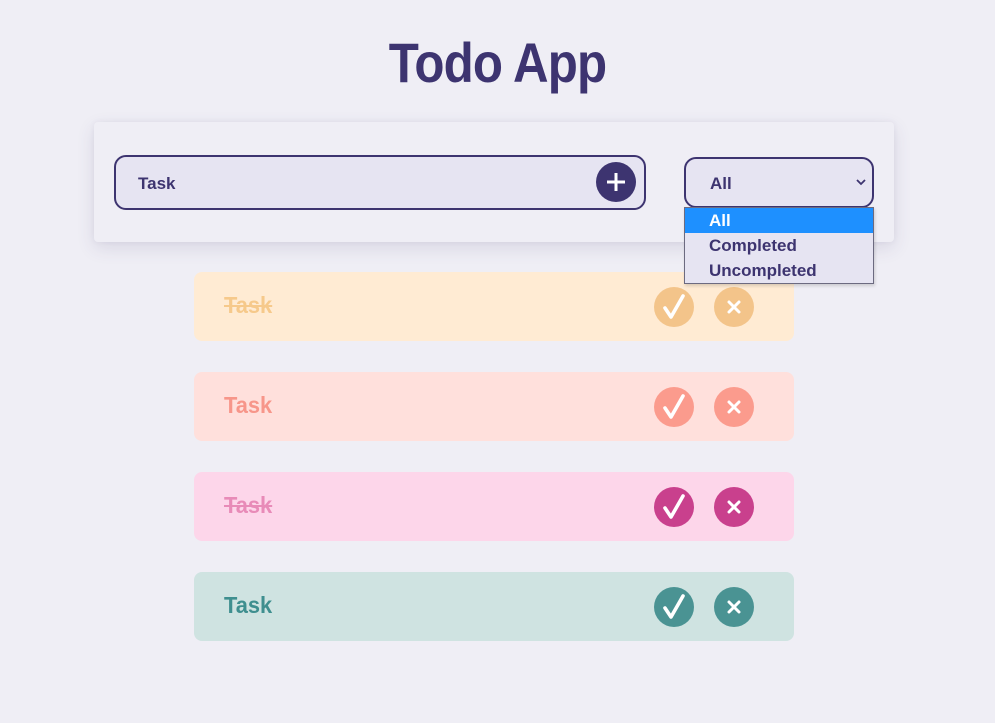  What do you see at coordinates (721, 183) in the screenshot?
I see `filter-selected-value: All` at bounding box center [721, 183].